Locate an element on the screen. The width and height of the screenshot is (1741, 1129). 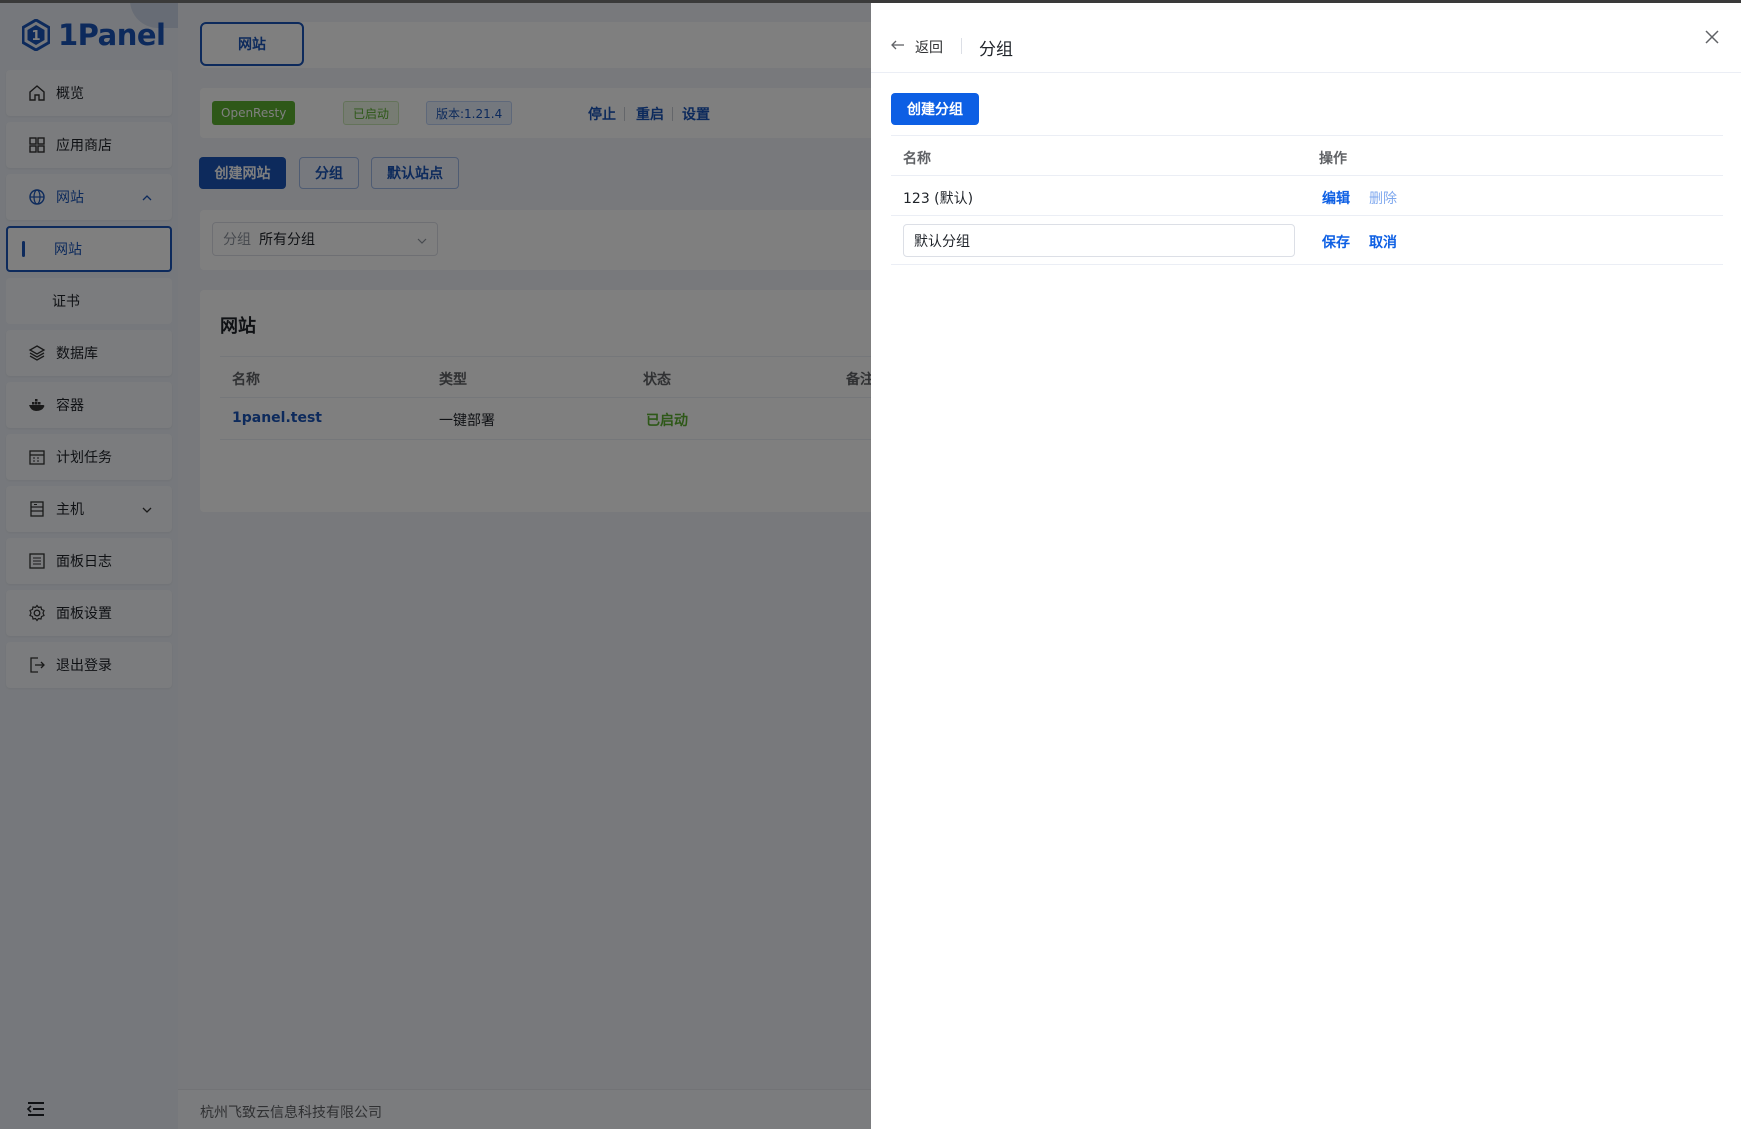
group-name: 123 (默认) is located at coordinates (938, 199).